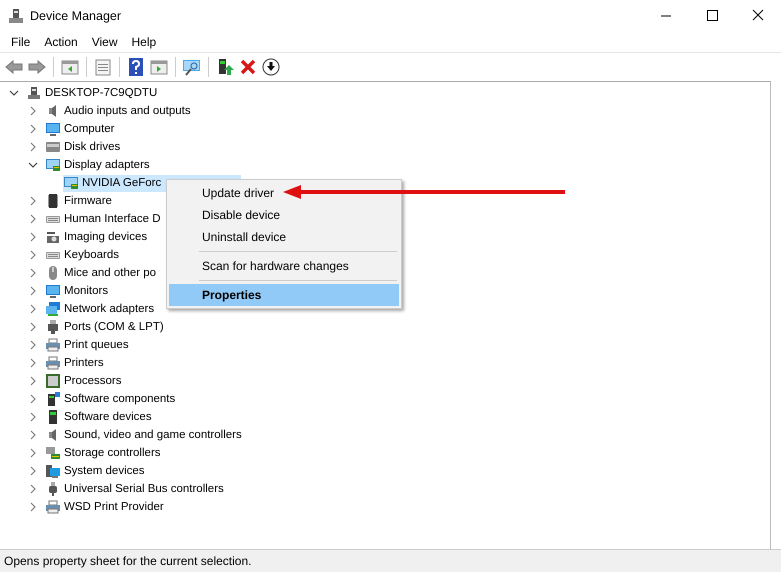  Describe the element at coordinates (16, 16) in the screenshot. I see `device-manager-icon` at that location.